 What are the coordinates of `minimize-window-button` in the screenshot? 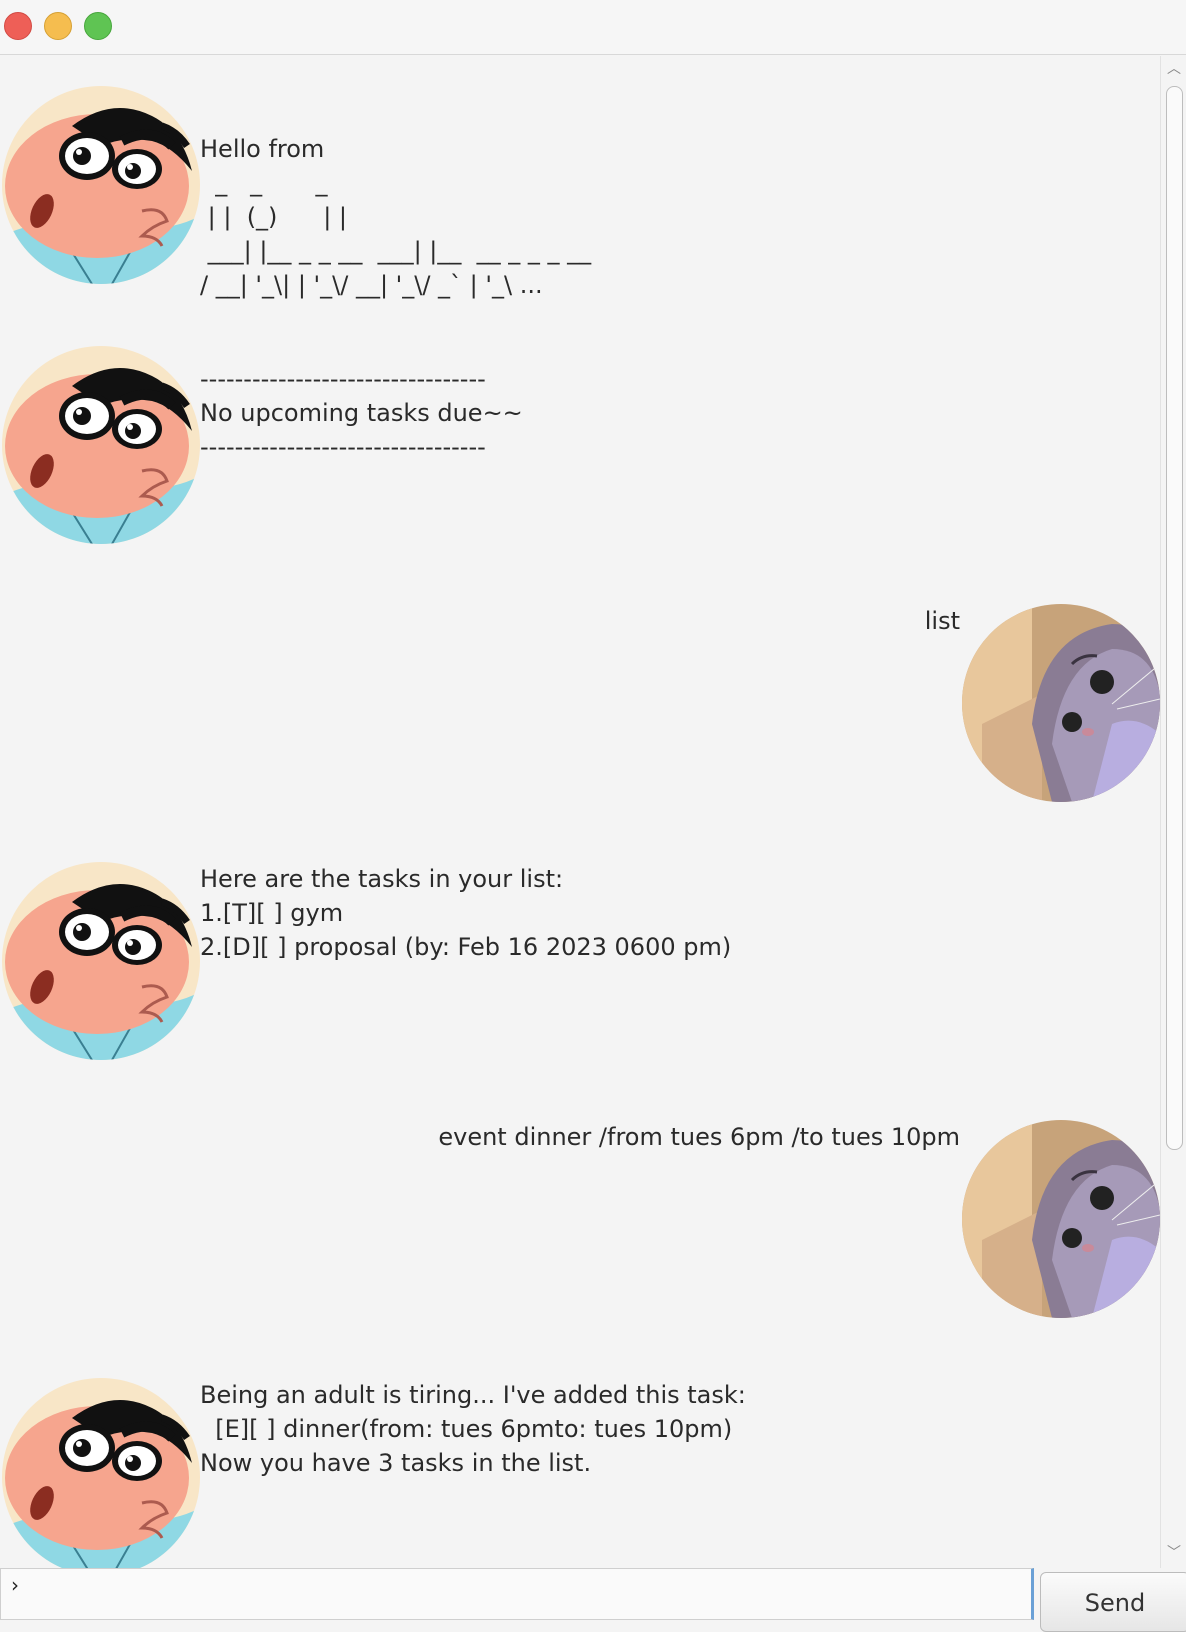 It's located at (58, 26).